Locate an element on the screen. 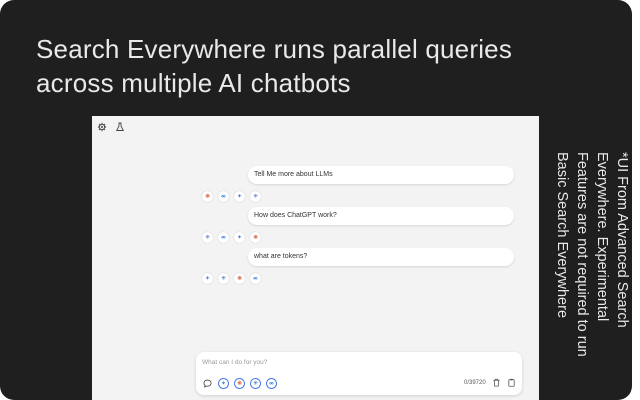 The image size is (640, 400). trash-icon is located at coordinates (496, 382).